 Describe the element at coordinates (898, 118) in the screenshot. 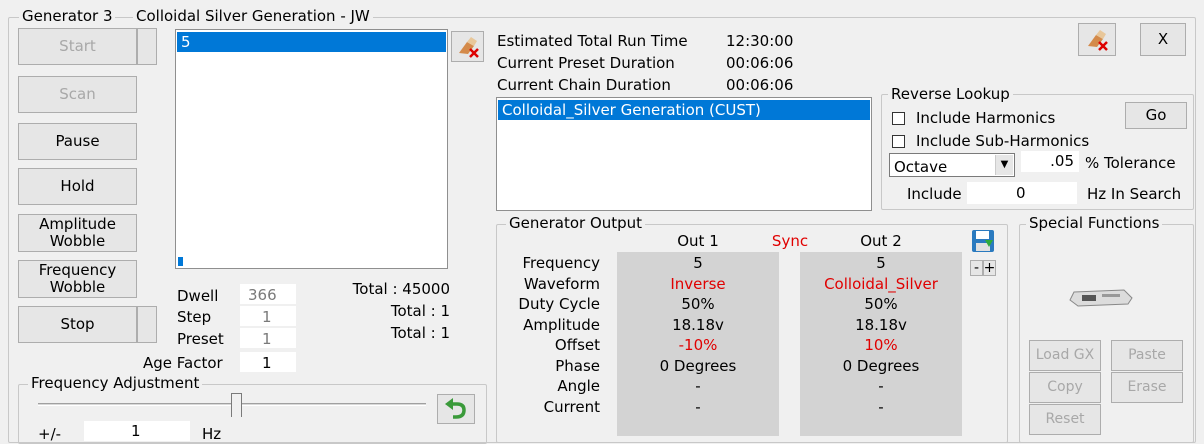

I see `include-harmonics-checkbox` at that location.